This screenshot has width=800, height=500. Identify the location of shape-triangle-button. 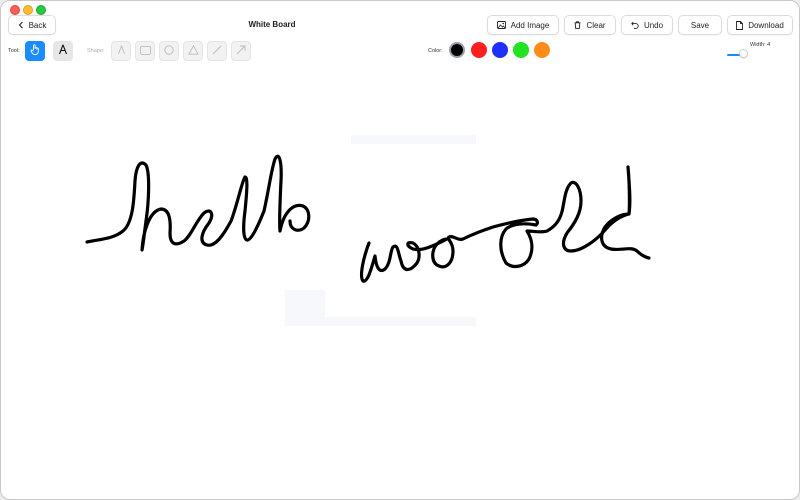
(193, 51).